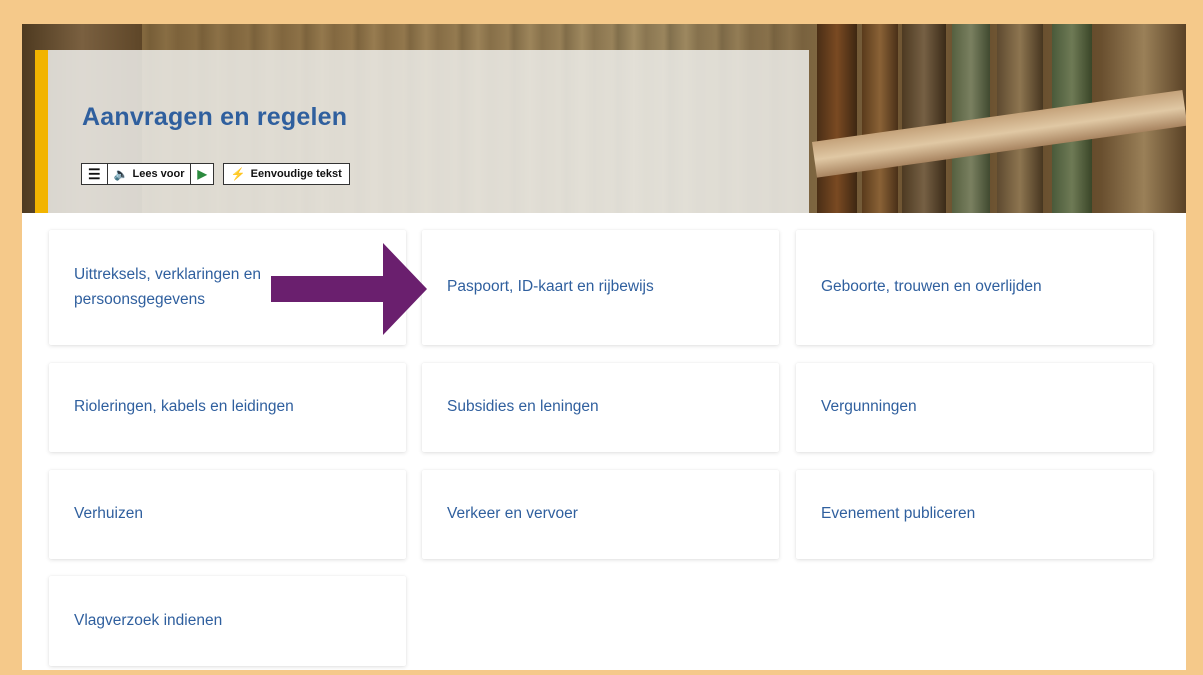 The width and height of the screenshot is (1203, 675). I want to click on card-label: Vergunningen, so click(869, 407).